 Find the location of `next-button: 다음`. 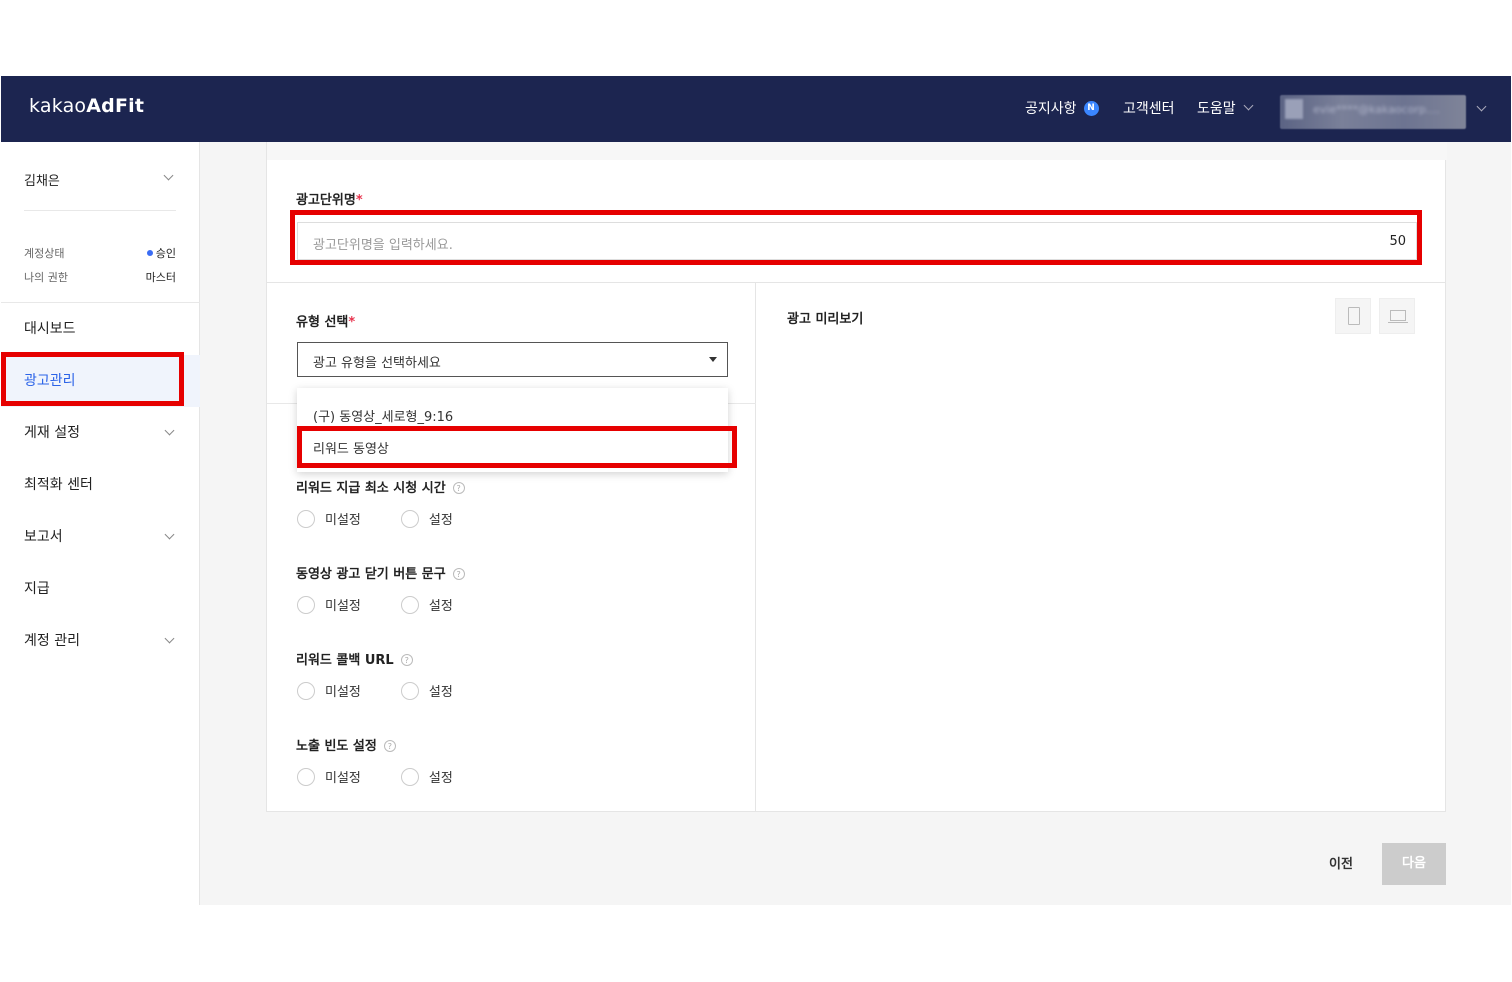

next-button: 다음 is located at coordinates (1414, 864).